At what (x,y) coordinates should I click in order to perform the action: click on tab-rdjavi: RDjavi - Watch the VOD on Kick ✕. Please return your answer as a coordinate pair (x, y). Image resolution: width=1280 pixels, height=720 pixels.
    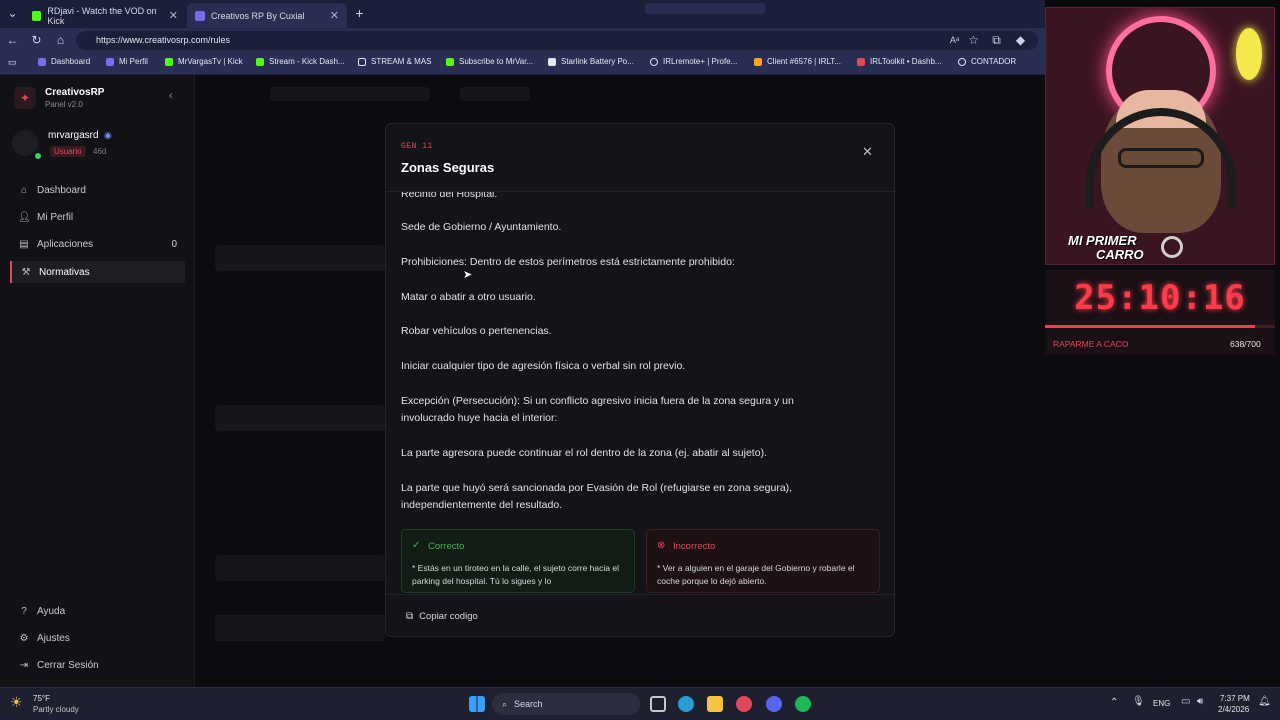
    Looking at the image, I should click on (105, 15).